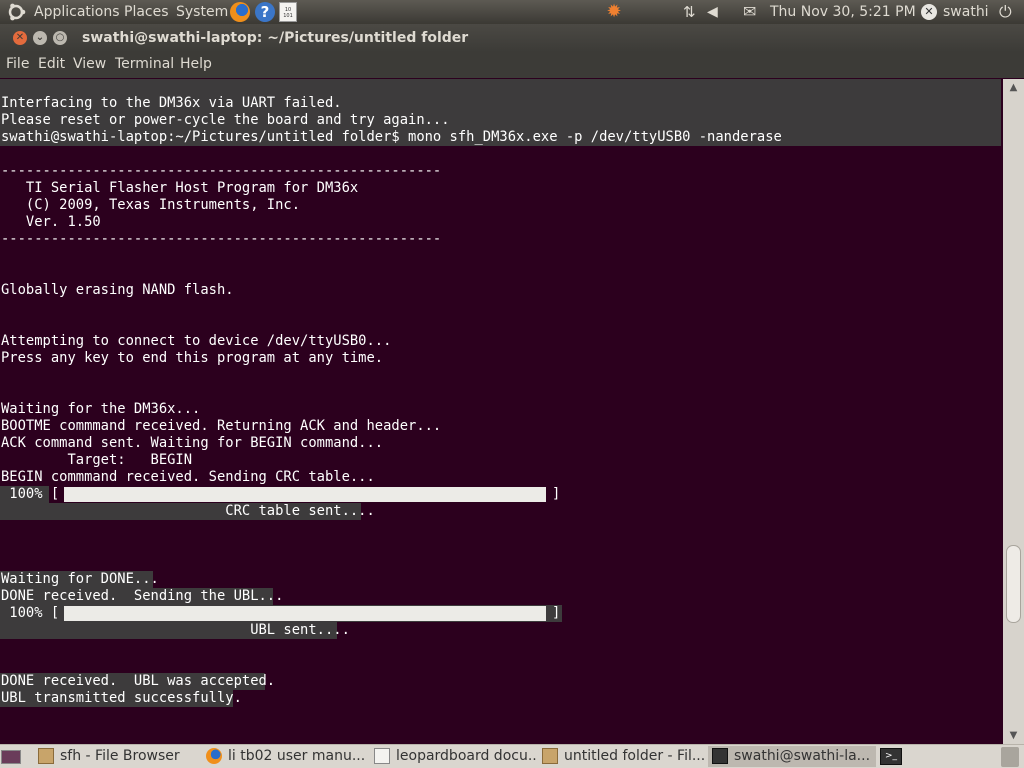  What do you see at coordinates (151, 205) in the screenshot?
I see `terminal-line: (C) 2009, Texas Instruments, Inc.` at bounding box center [151, 205].